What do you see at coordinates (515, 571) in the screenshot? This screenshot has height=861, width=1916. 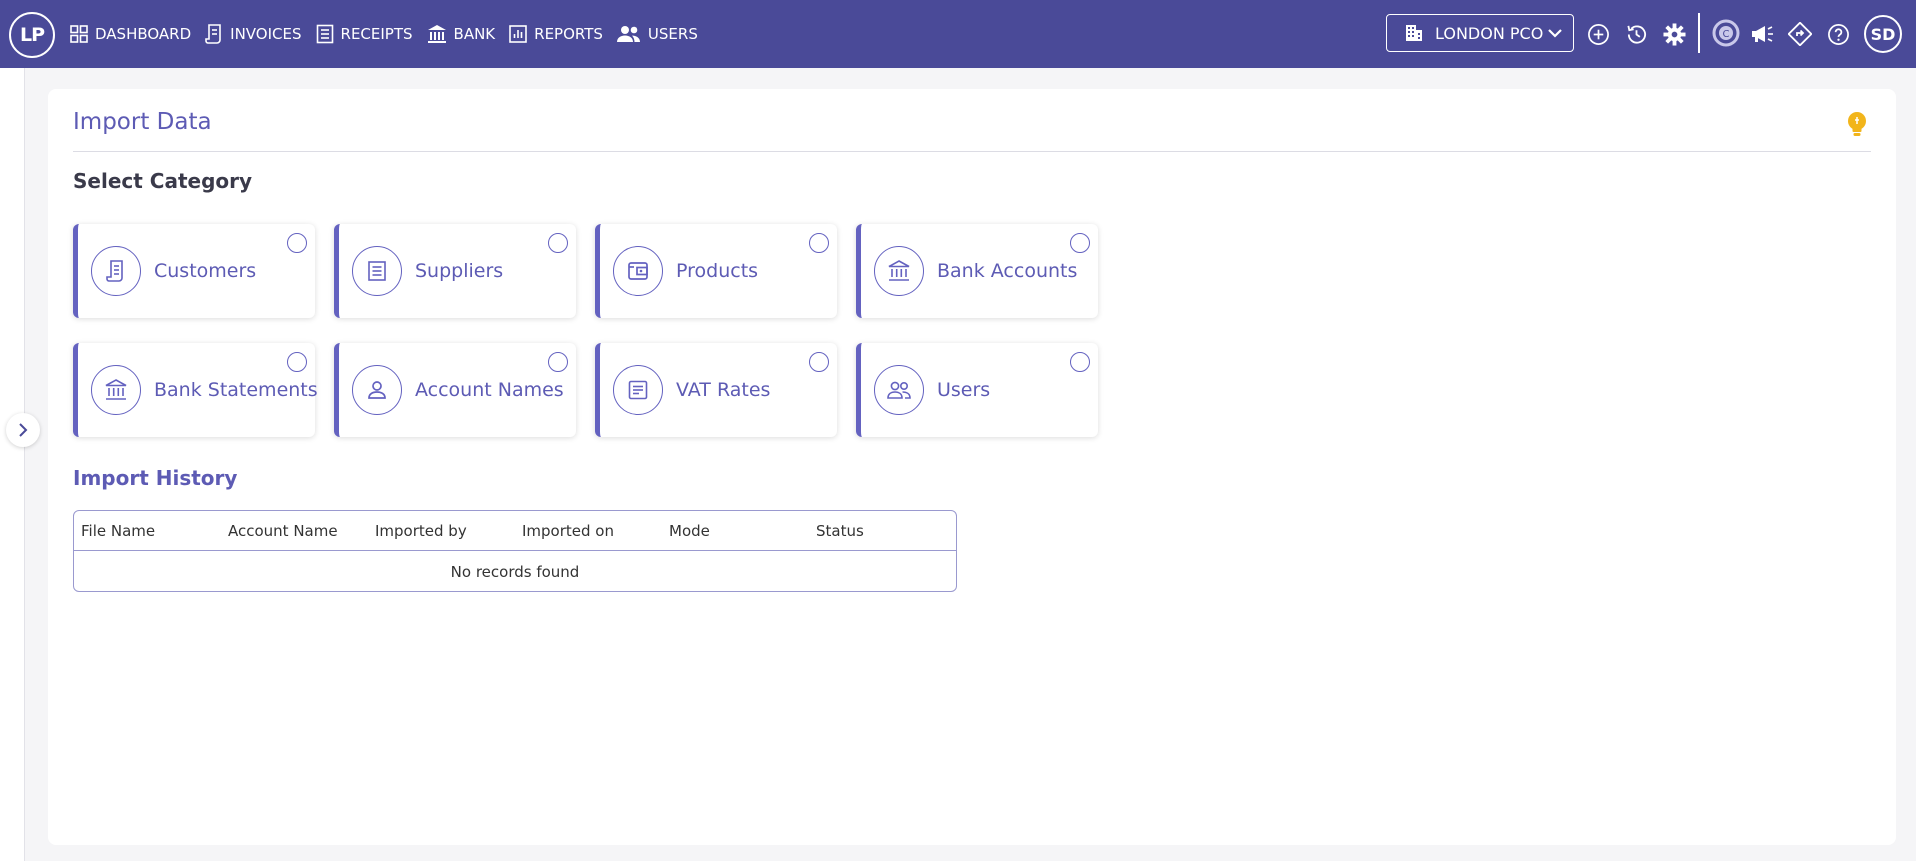 I see `empty-state-message: No records found` at bounding box center [515, 571].